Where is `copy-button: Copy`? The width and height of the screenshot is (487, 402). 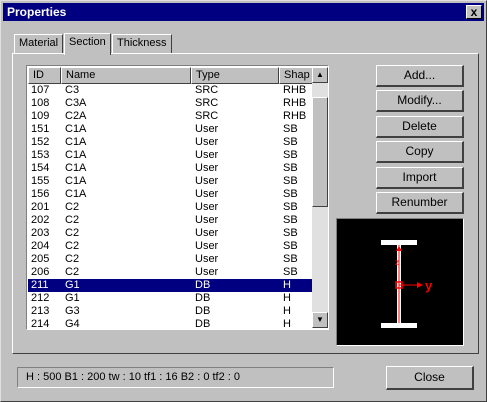
copy-button: Copy is located at coordinates (420, 152).